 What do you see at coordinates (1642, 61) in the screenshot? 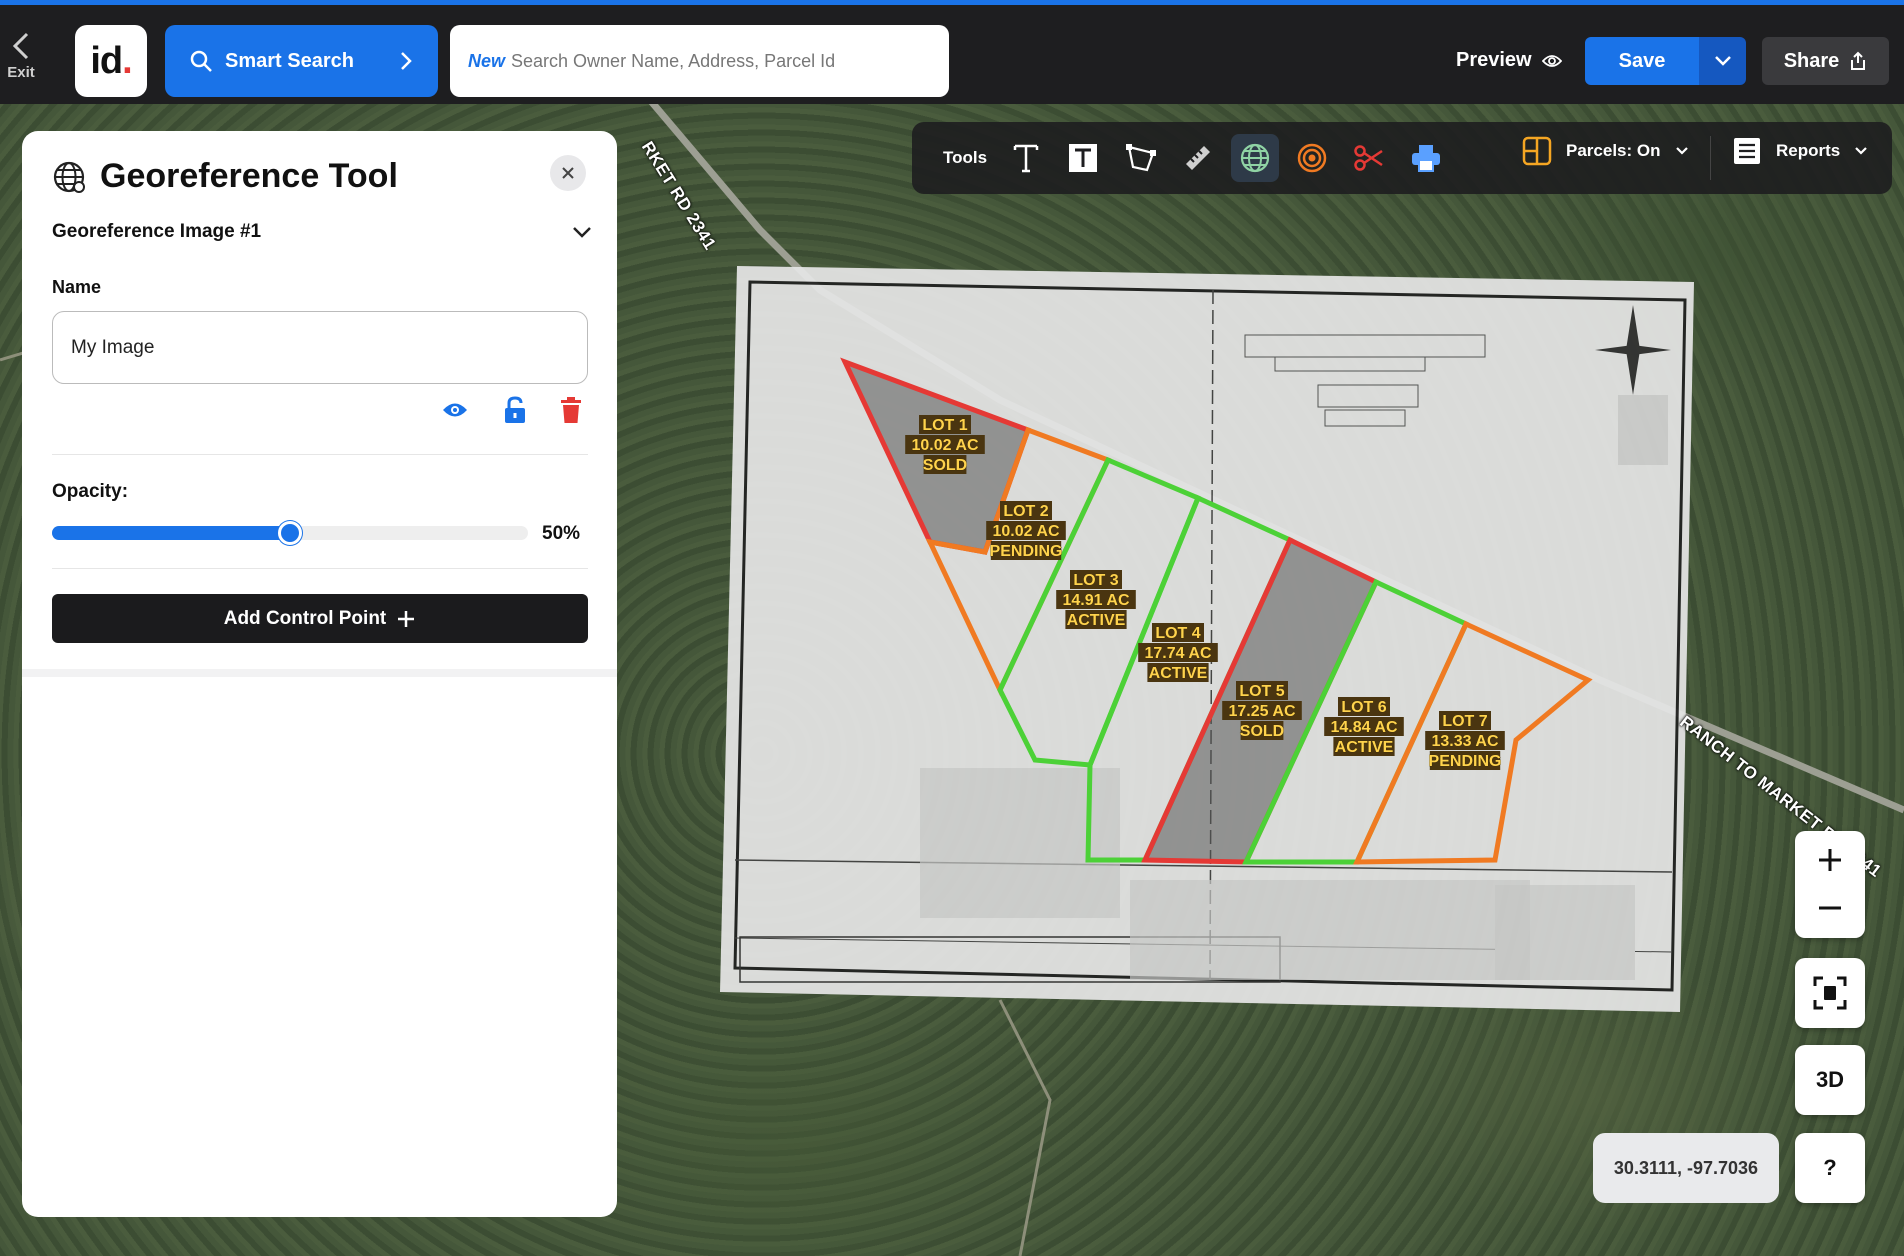
I see `save-button: Save` at bounding box center [1642, 61].